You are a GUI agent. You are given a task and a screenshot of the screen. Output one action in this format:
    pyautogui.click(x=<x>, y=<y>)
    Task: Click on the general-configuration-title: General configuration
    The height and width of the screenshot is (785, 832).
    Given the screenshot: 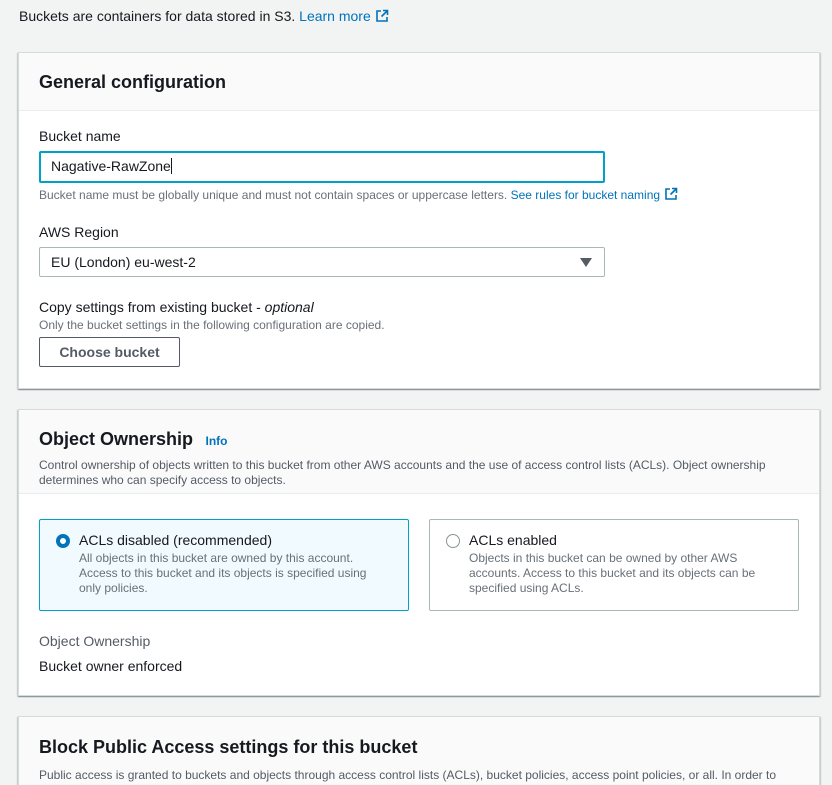 What is the action you would take?
    pyautogui.click(x=133, y=82)
    